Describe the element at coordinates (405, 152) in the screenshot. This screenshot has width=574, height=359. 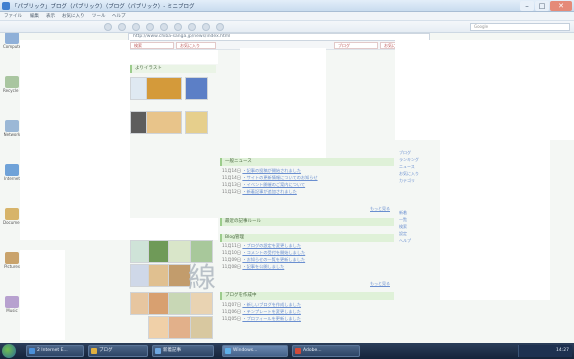
I see `right-link: ブログ` at that location.